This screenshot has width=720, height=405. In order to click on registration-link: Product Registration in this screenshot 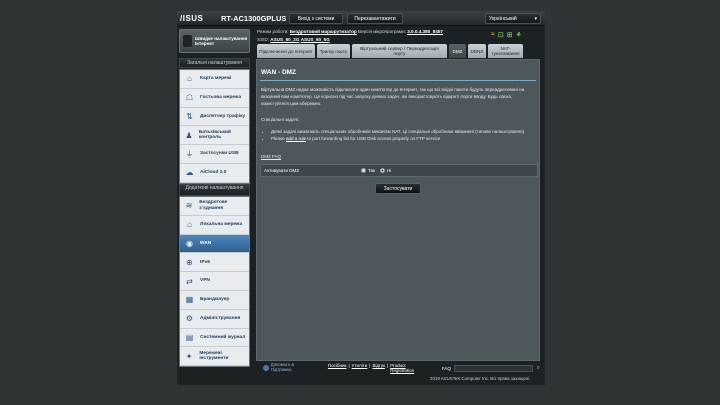, I will do `click(408, 368)`.